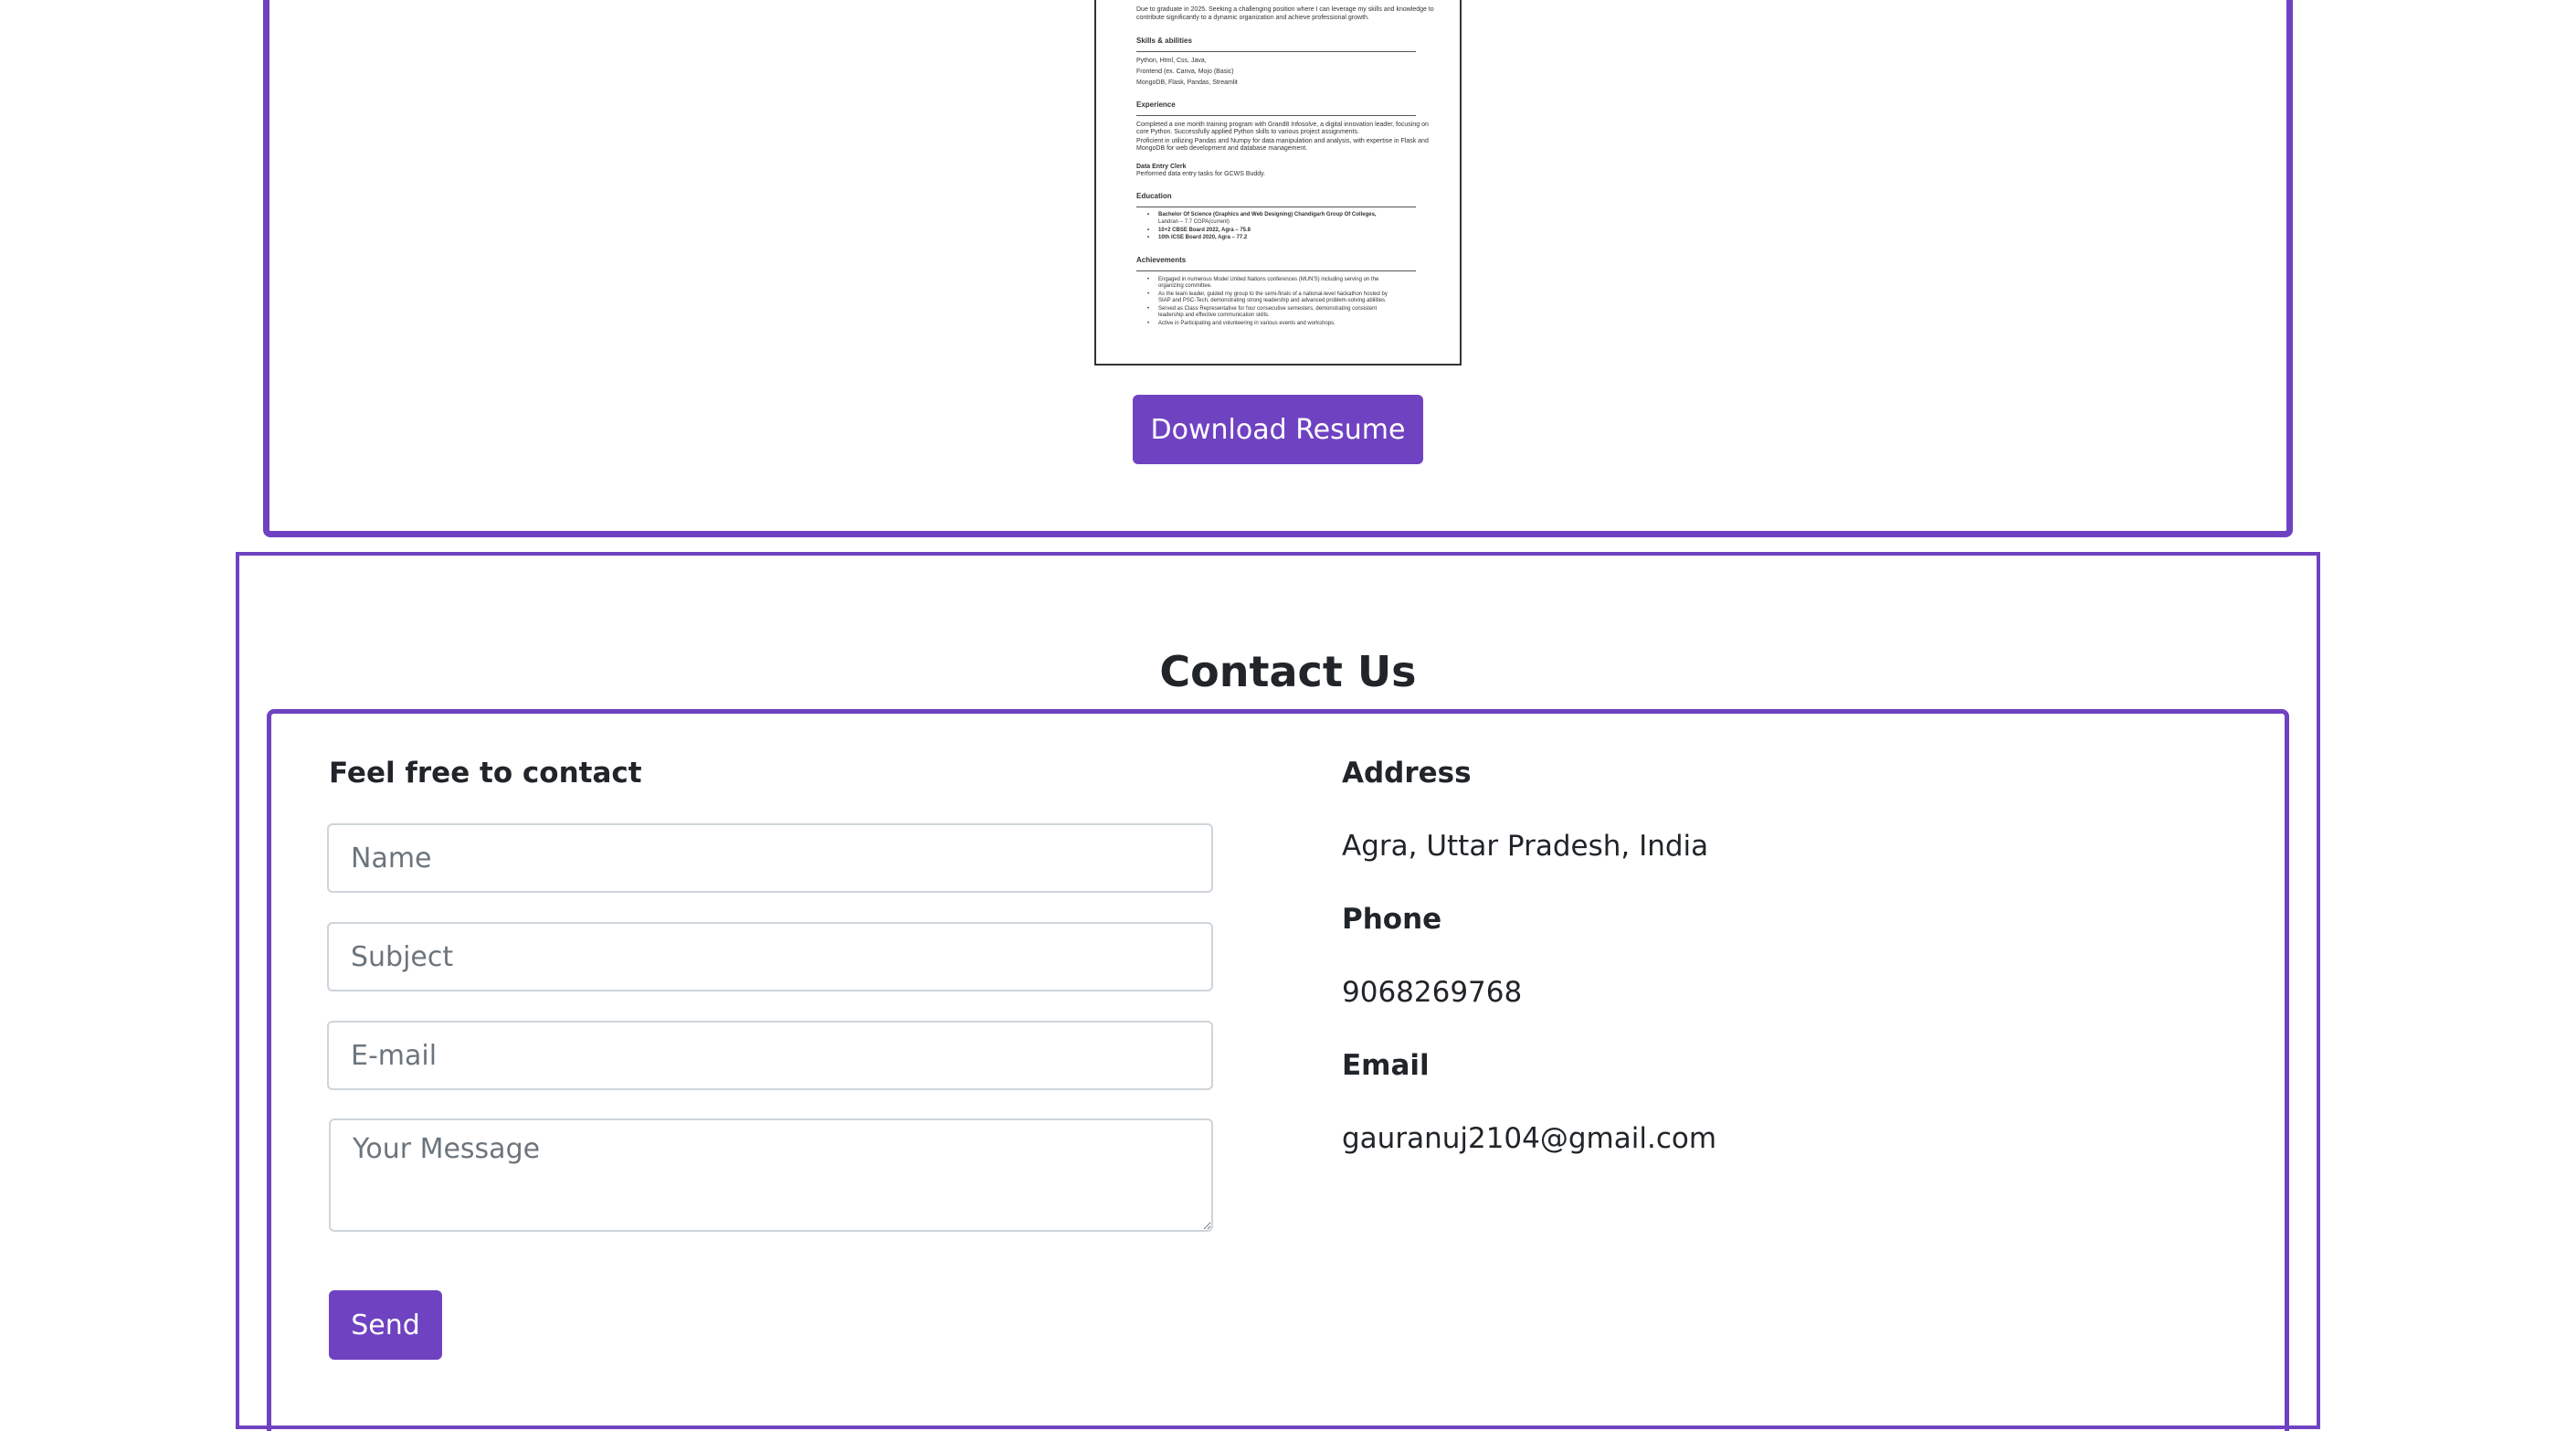  I want to click on name-input, so click(770, 858).